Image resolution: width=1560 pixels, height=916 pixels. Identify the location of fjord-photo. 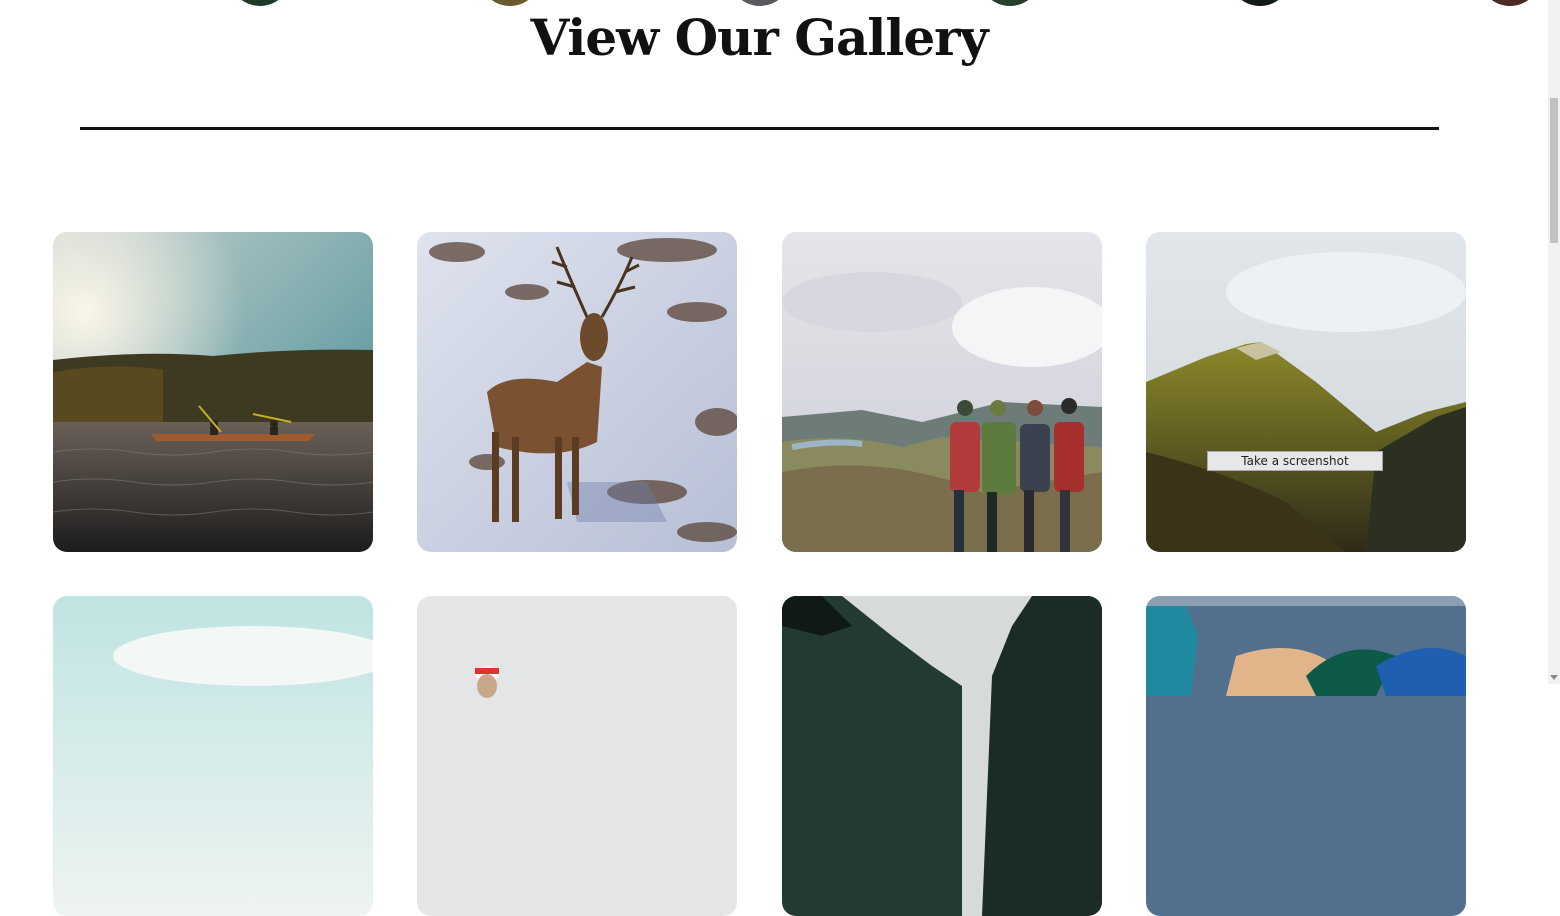
(942, 756).